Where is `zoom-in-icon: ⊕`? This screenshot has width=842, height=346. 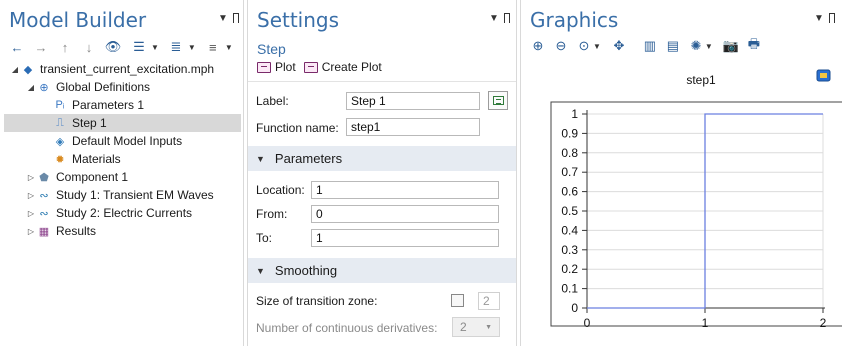
zoom-in-icon: ⊕ is located at coordinates (538, 46).